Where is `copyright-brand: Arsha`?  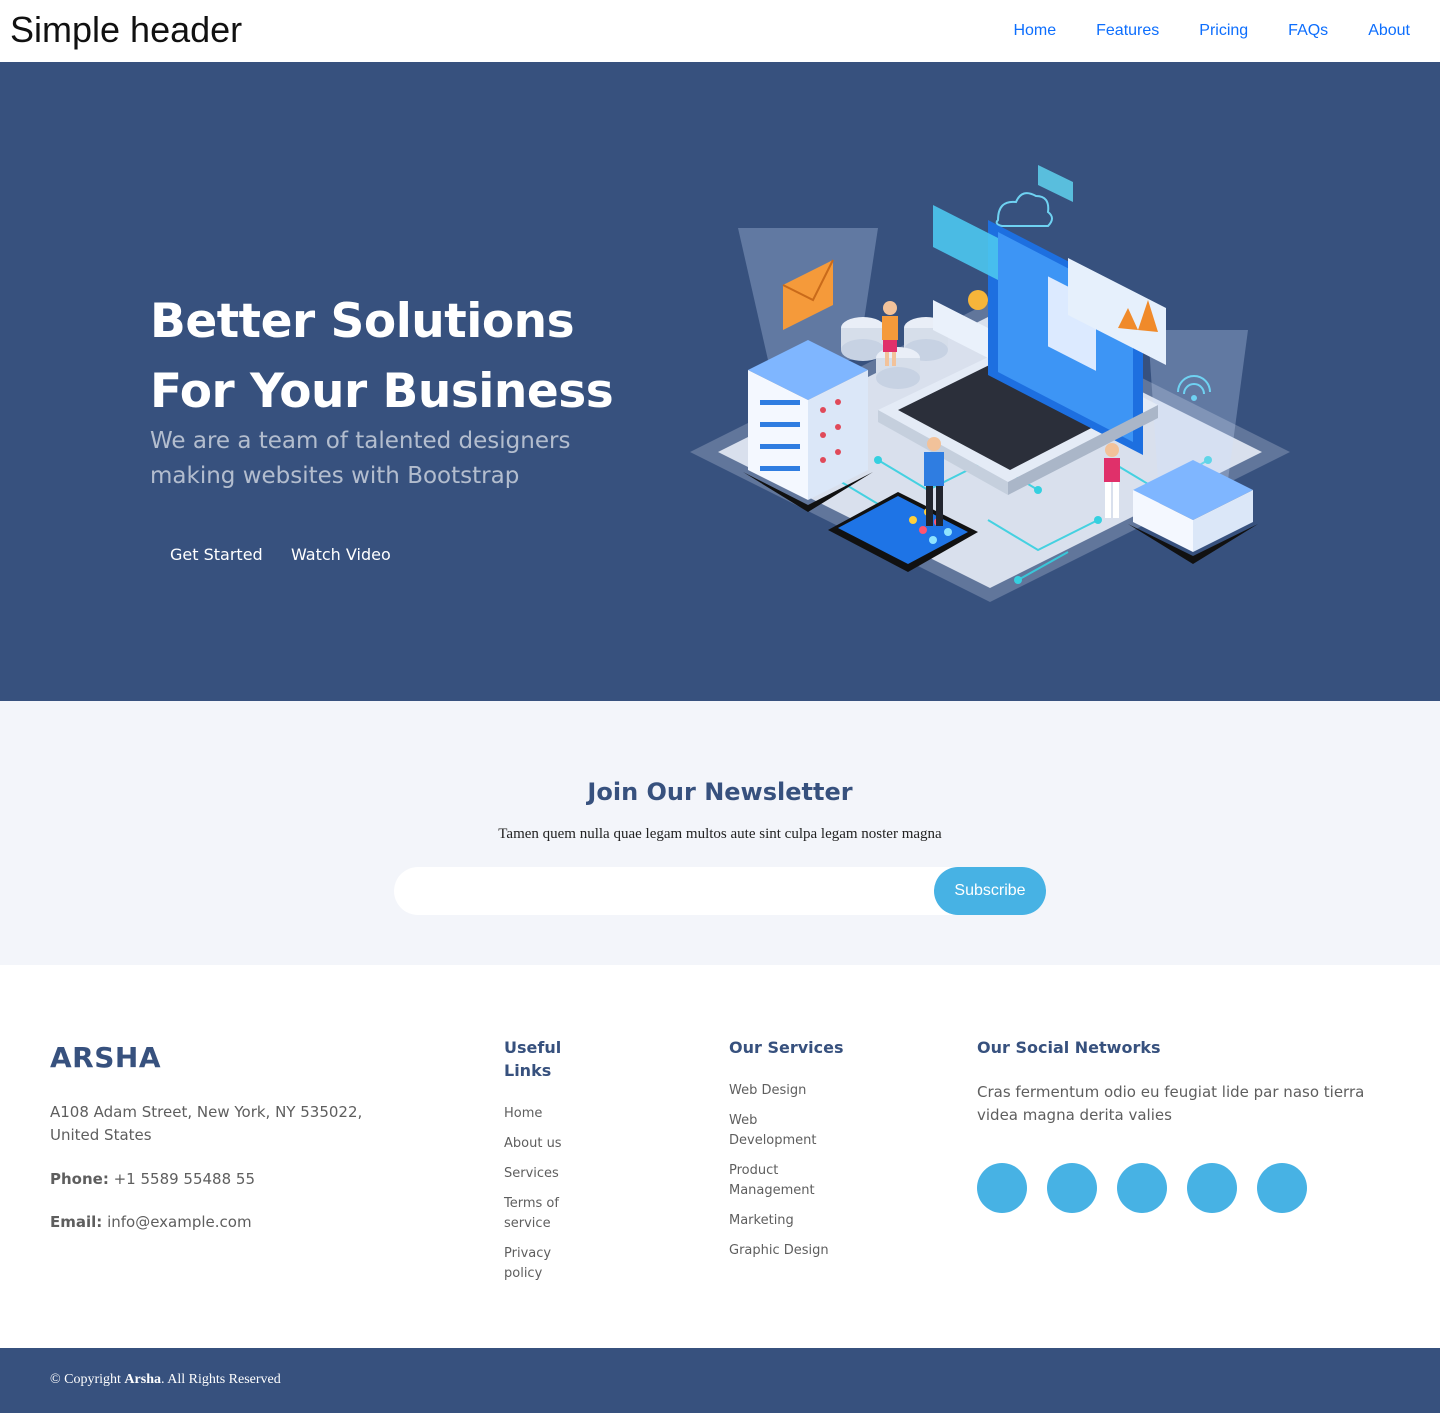
copyright-brand: Arsha is located at coordinates (142, 1379).